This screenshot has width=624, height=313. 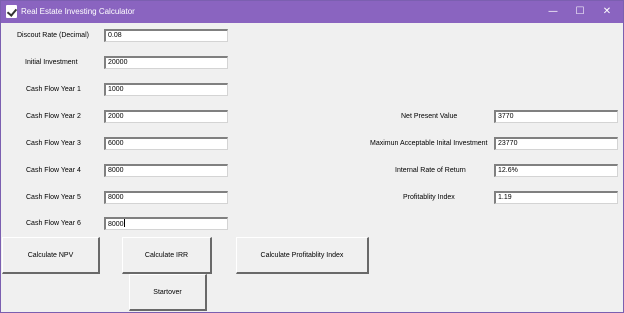 What do you see at coordinates (51, 62) in the screenshot?
I see `label-initial-investment: Initial Investment` at bounding box center [51, 62].